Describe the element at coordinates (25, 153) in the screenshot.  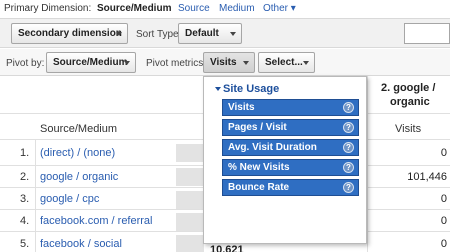
I see `row-number: 1.` at that location.